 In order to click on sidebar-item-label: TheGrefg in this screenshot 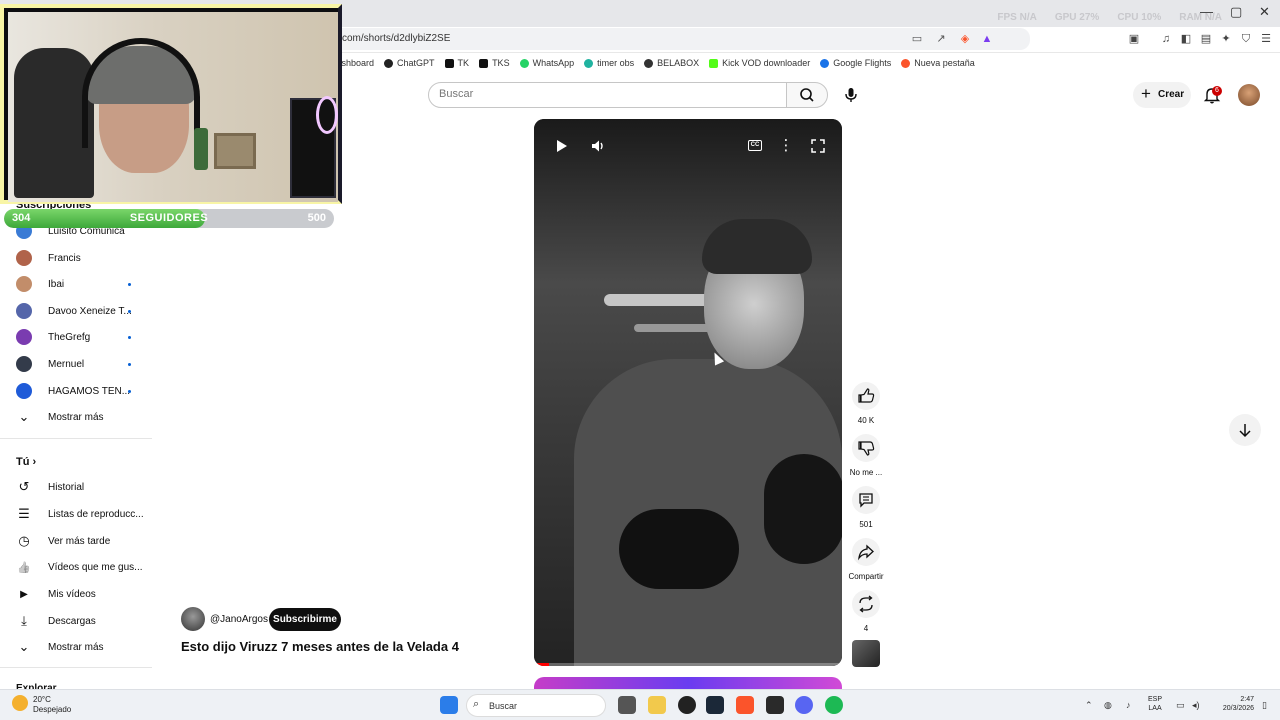, I will do `click(69, 337)`.